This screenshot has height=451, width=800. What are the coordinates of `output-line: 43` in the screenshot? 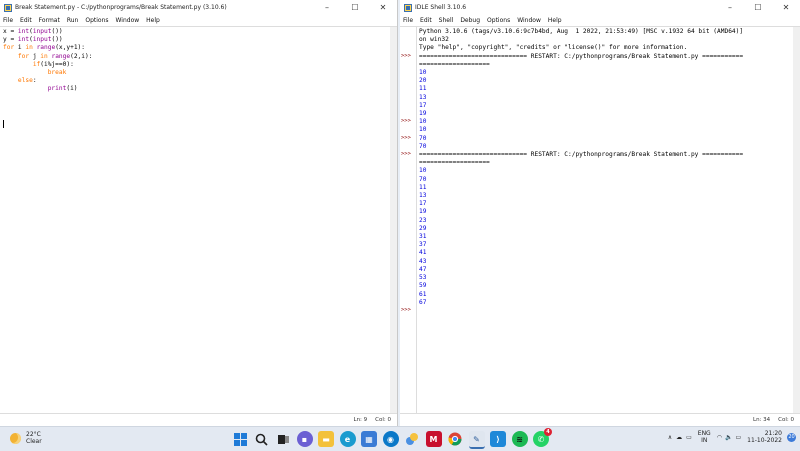 It's located at (423, 261).